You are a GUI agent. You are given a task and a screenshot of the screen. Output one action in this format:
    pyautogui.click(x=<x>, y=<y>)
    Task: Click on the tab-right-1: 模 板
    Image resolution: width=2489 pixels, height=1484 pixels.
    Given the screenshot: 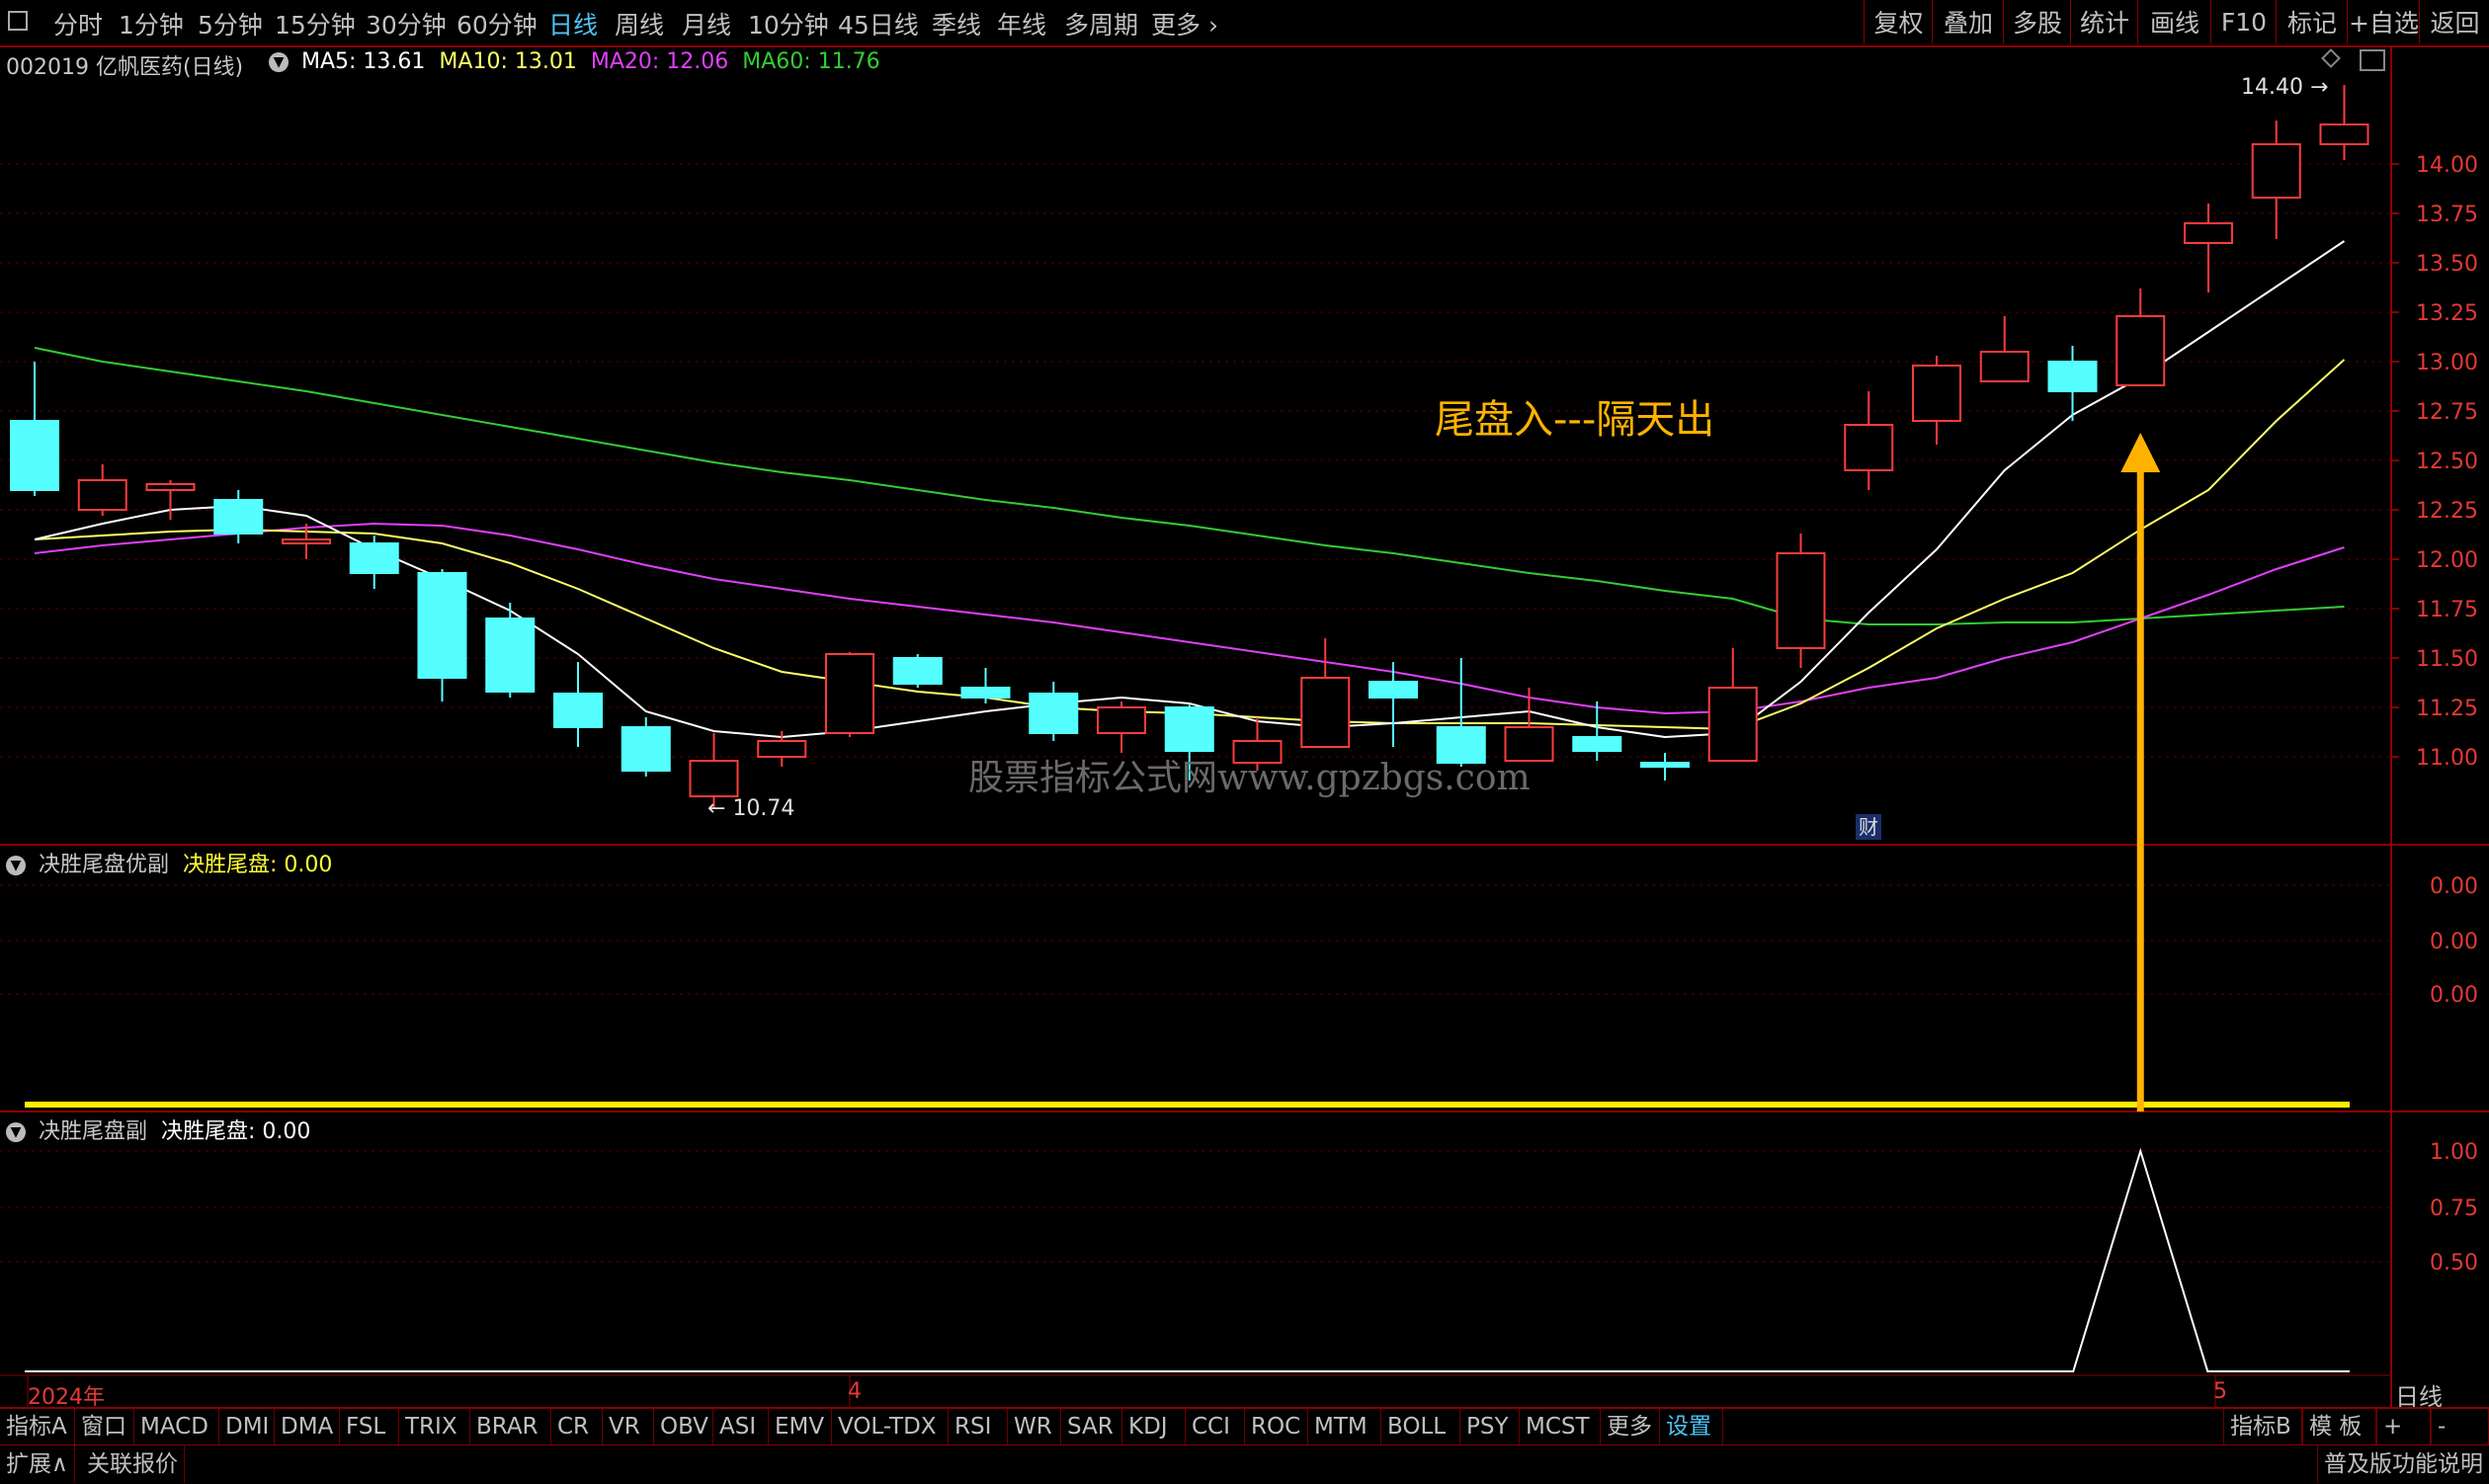 What is the action you would take?
    pyautogui.click(x=2339, y=1426)
    